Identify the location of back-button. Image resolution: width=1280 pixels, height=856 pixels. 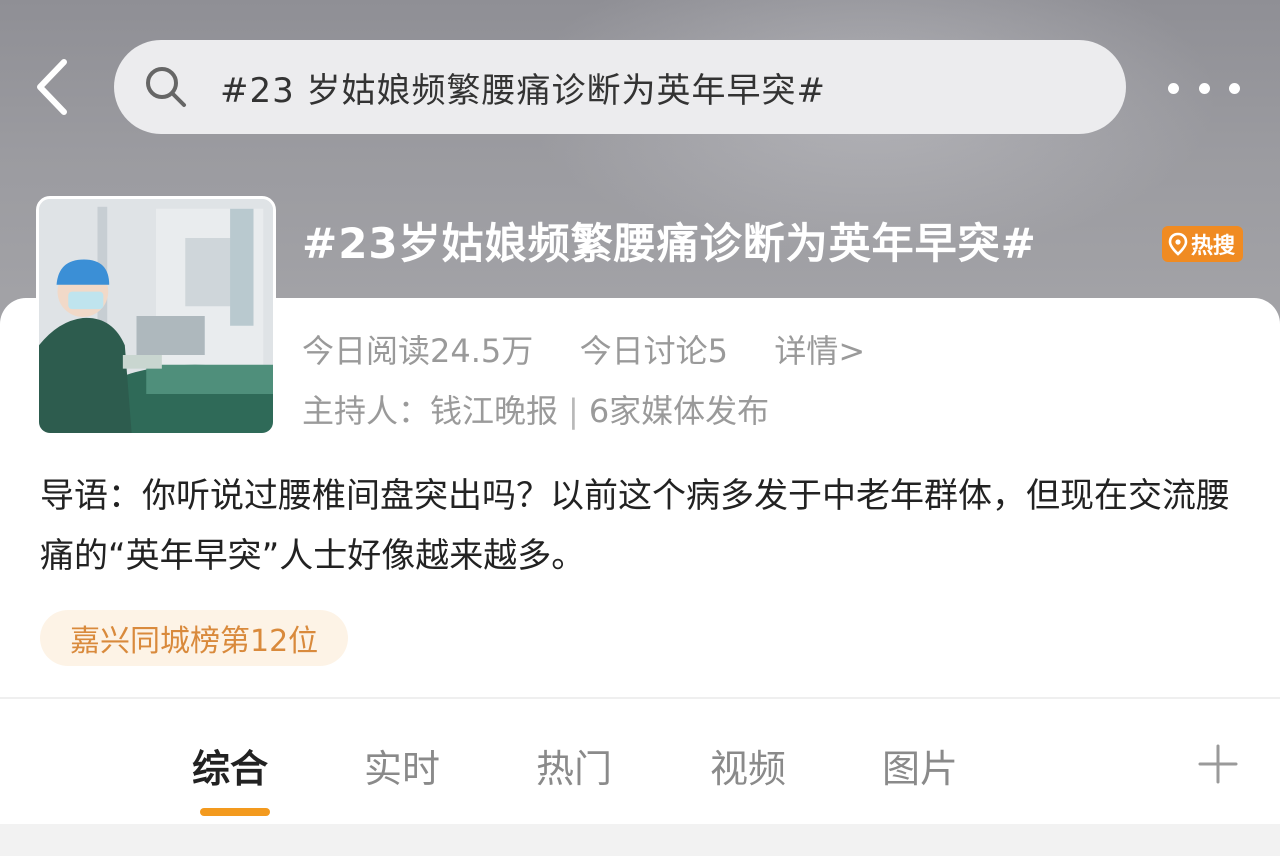
(55, 87).